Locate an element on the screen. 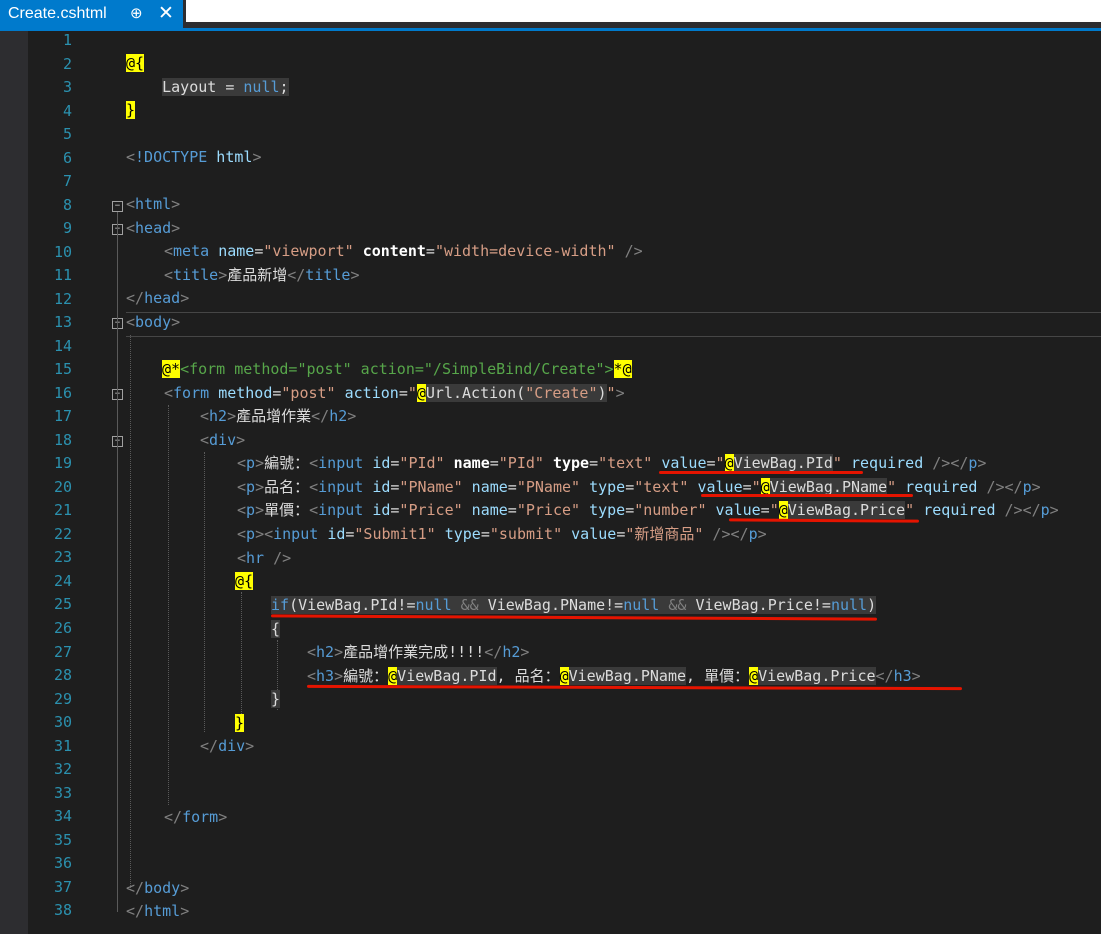  if-keyword: if is located at coordinates (280, 605).